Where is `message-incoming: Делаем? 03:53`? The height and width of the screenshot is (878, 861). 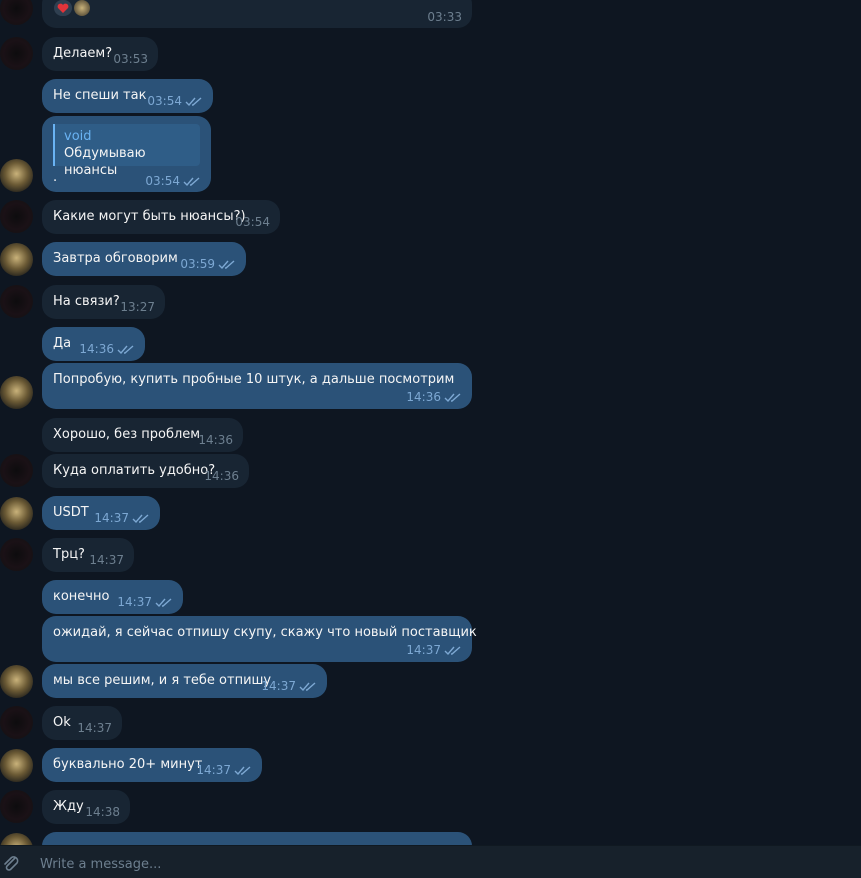
message-incoming: Делаем? 03:53 is located at coordinates (100, 54).